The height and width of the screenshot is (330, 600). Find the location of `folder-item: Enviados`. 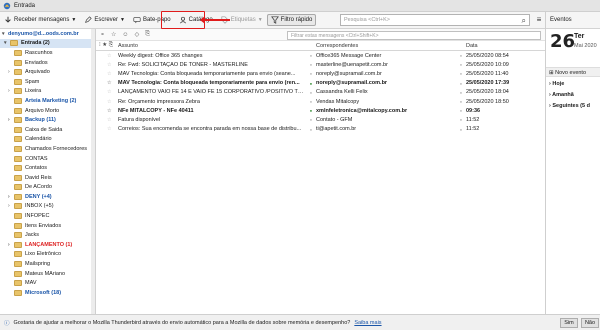

folder-item: Enviados is located at coordinates (47, 63).